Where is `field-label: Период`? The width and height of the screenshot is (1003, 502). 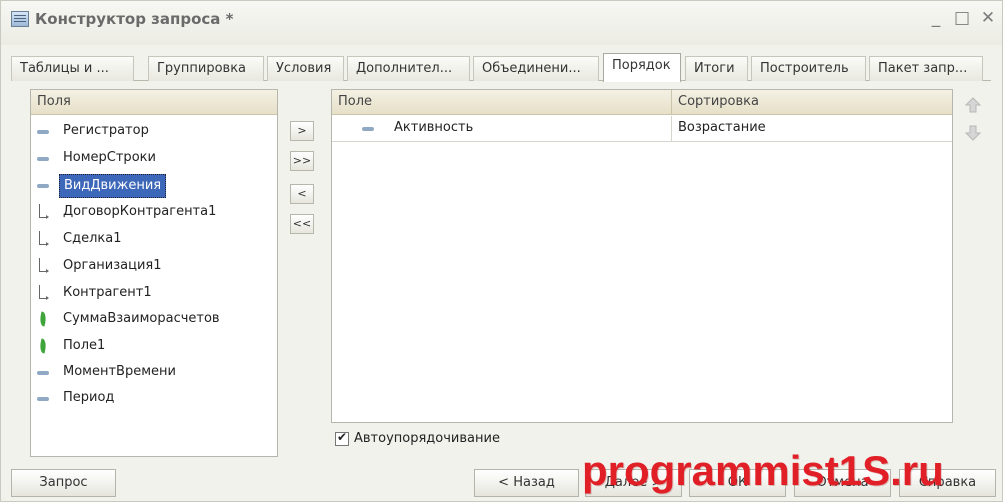
field-label: Период is located at coordinates (89, 397).